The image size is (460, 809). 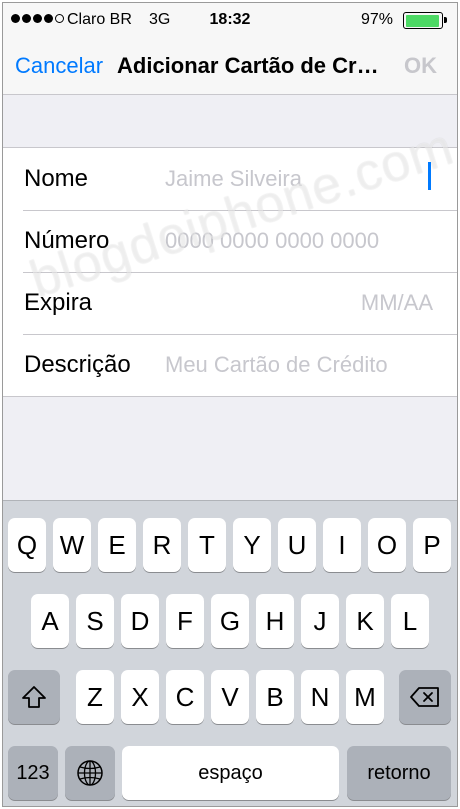 I want to click on number-field-row: Número 0000 0000 0000 0000, so click(x=230, y=241).